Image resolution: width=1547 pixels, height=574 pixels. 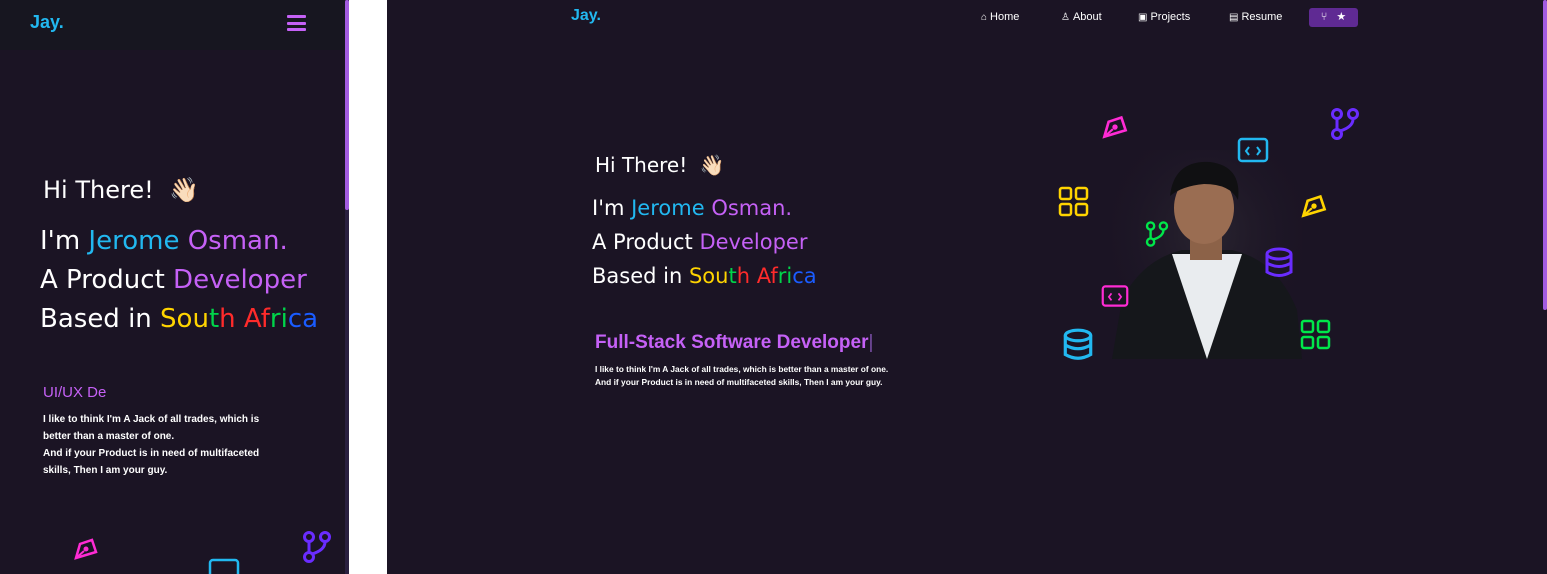 I want to click on projects-icon: ▣, so click(x=1143, y=17).